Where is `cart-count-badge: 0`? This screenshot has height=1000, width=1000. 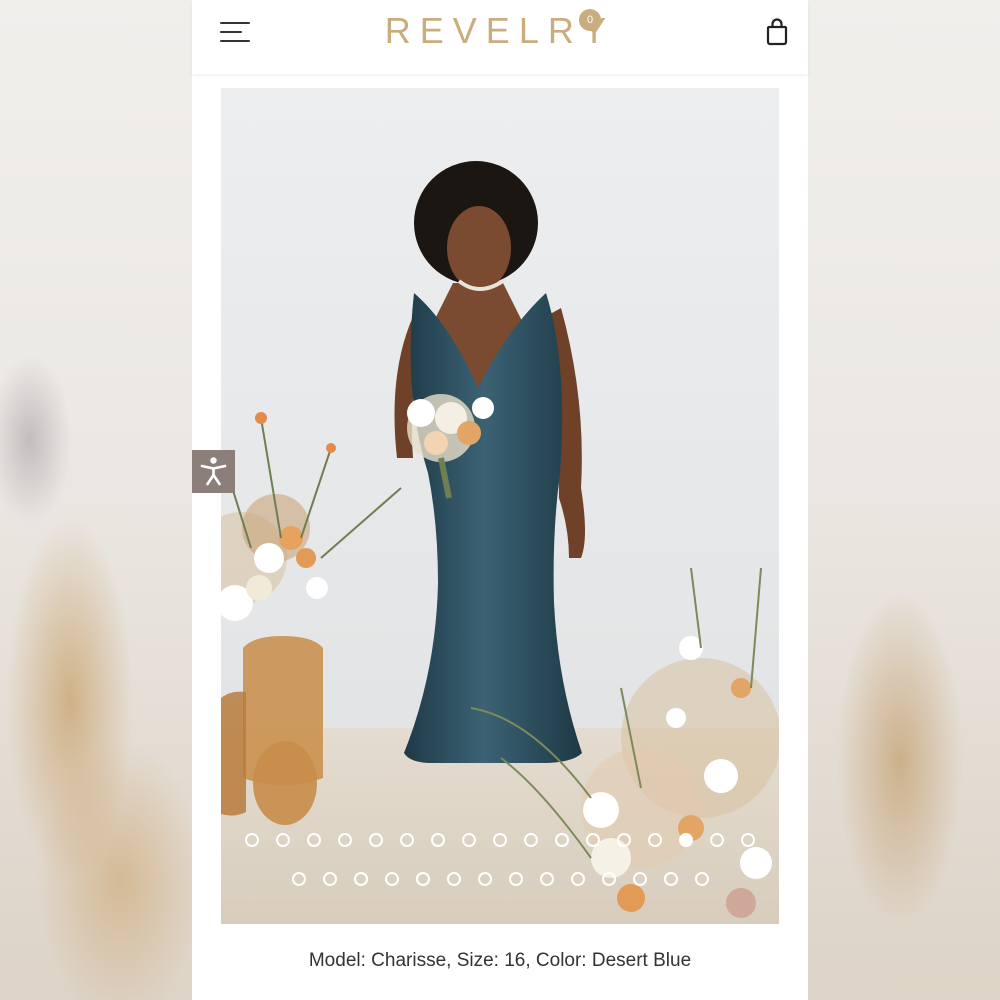
cart-count-badge: 0 is located at coordinates (590, 20).